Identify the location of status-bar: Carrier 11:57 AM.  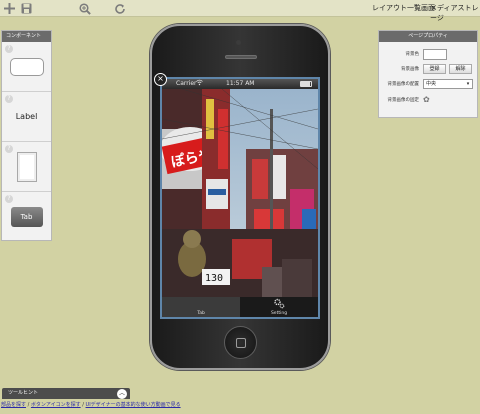
(240, 84).